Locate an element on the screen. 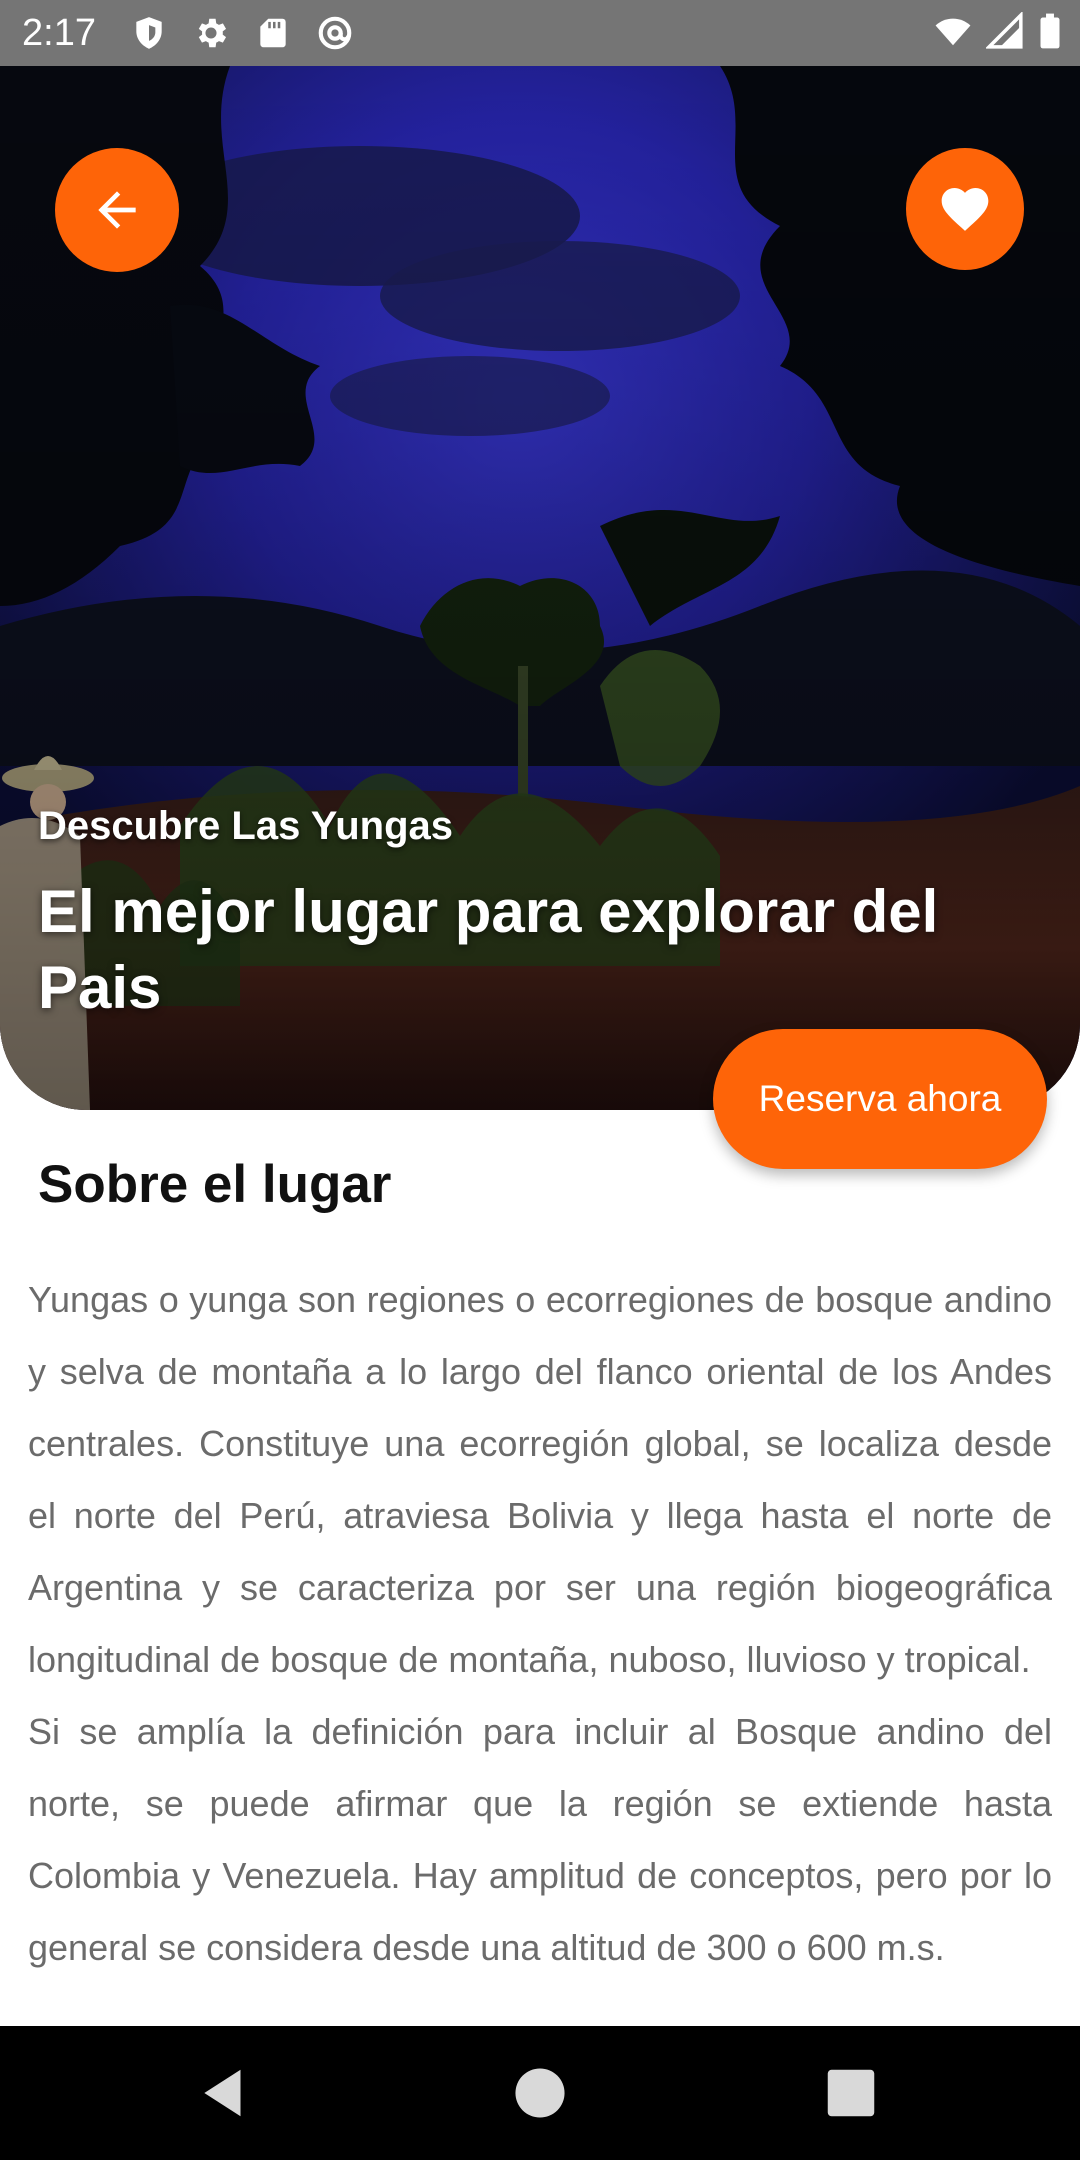 This screenshot has height=2160, width=1080. status-bar: 2:17 is located at coordinates (540, 33).